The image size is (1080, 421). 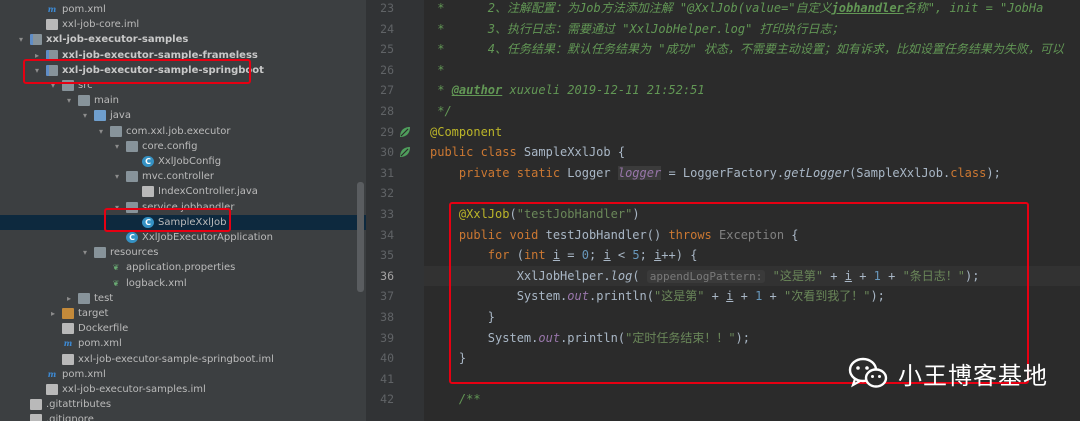 What do you see at coordinates (84, 298) in the screenshot?
I see `folder-icon` at bounding box center [84, 298].